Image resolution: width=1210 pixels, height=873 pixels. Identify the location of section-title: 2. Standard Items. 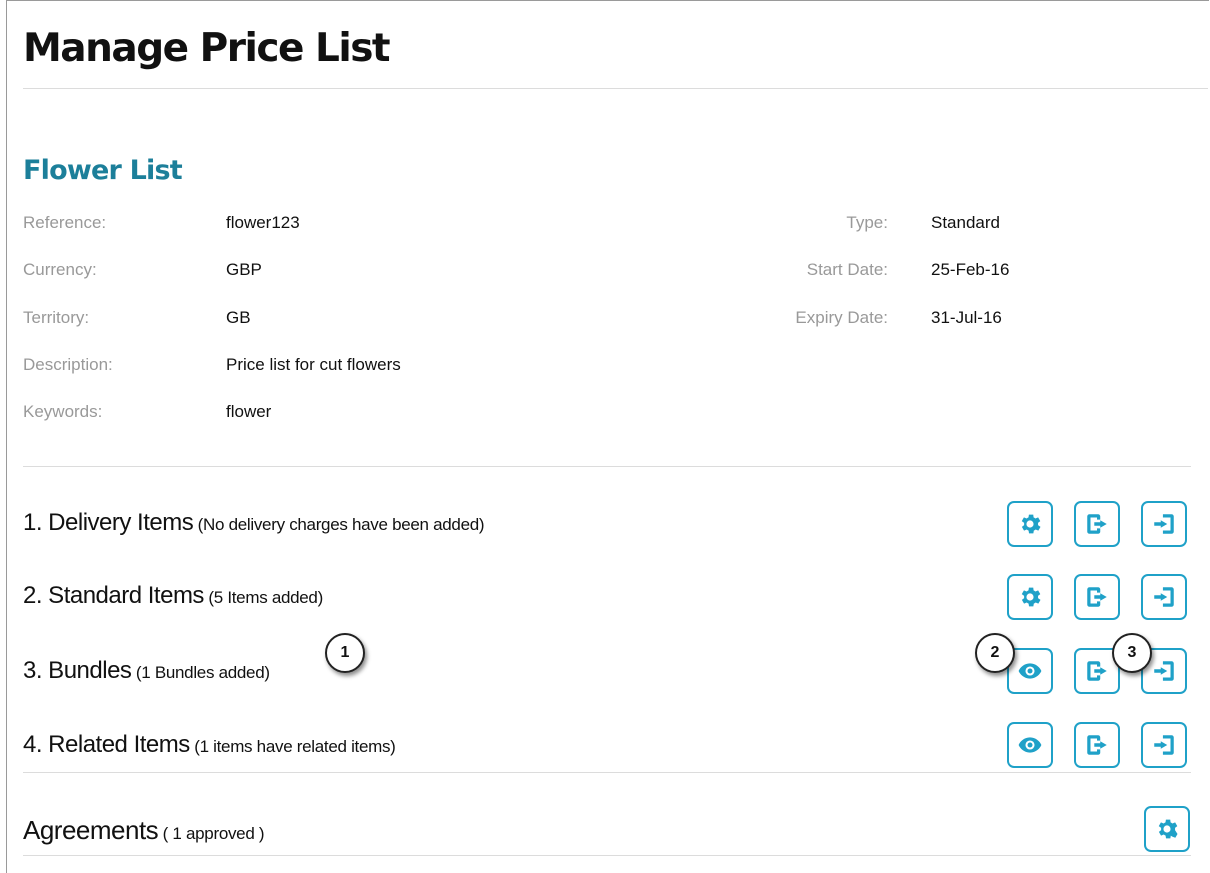
(113, 595).